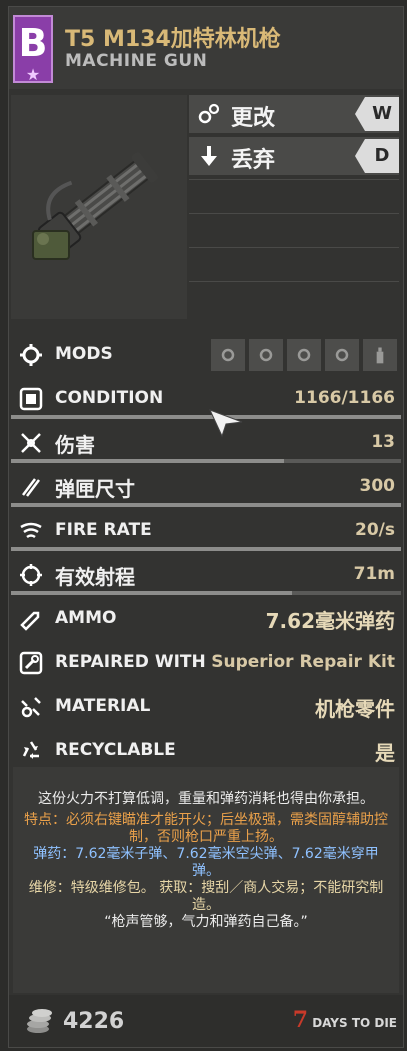  What do you see at coordinates (206, 575) in the screenshot?
I see `stat-row-range: 有效射程 71m` at bounding box center [206, 575].